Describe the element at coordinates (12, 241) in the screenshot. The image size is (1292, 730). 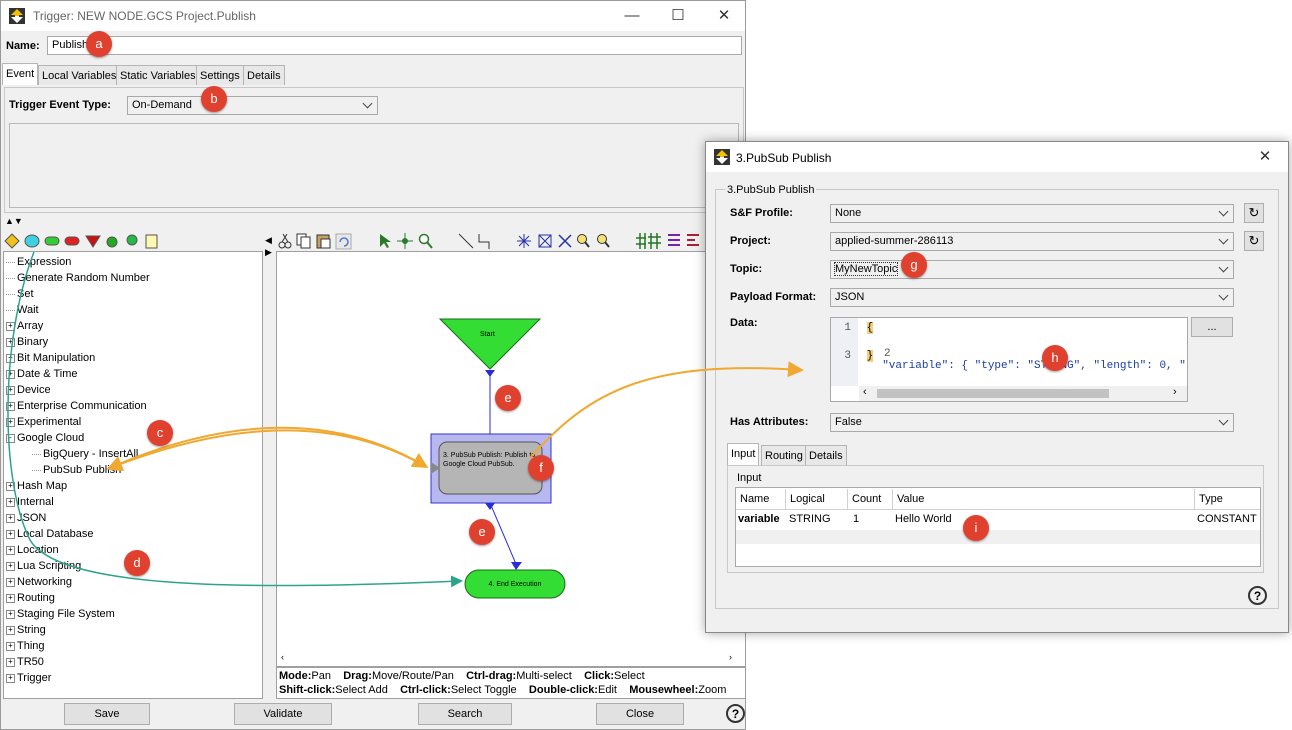
I see `decision-shape-icon` at that location.